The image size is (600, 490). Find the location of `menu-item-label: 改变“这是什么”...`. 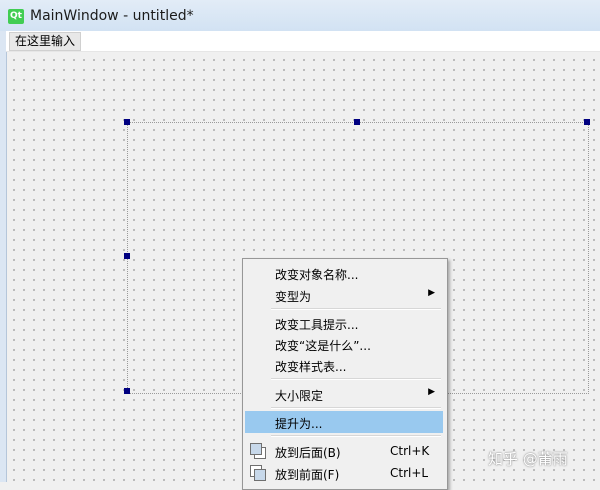

menu-item-label: 改变“这是什么”... is located at coordinates (323, 346).